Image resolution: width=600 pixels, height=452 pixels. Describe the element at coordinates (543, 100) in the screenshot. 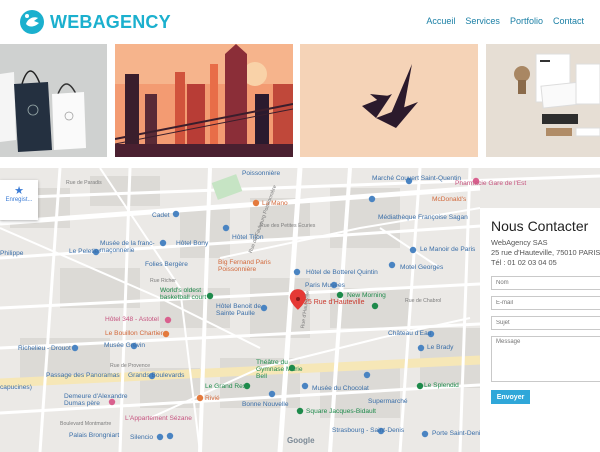

I see `portfolio-stationery-image` at that location.